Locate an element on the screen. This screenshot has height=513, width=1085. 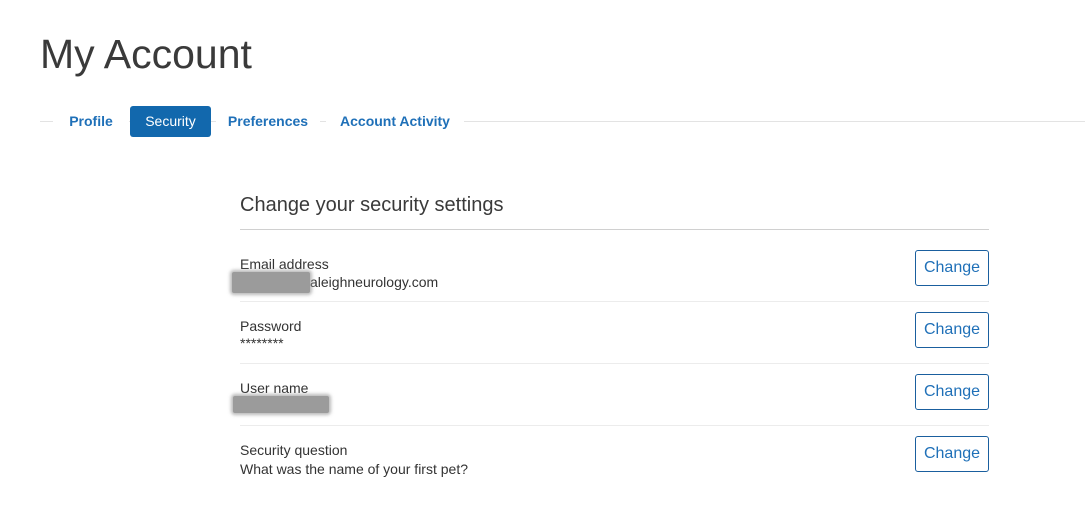
email-value: aleighneurology.com is located at coordinates (374, 282).